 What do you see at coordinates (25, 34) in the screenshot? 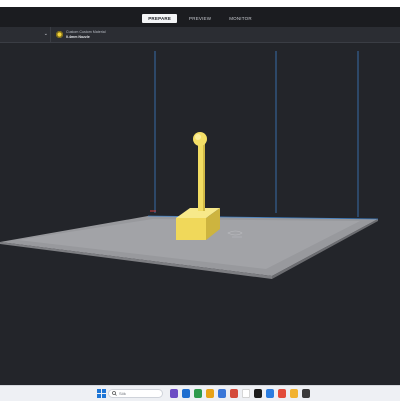
I see `printer-selector: ⌄` at bounding box center [25, 34].